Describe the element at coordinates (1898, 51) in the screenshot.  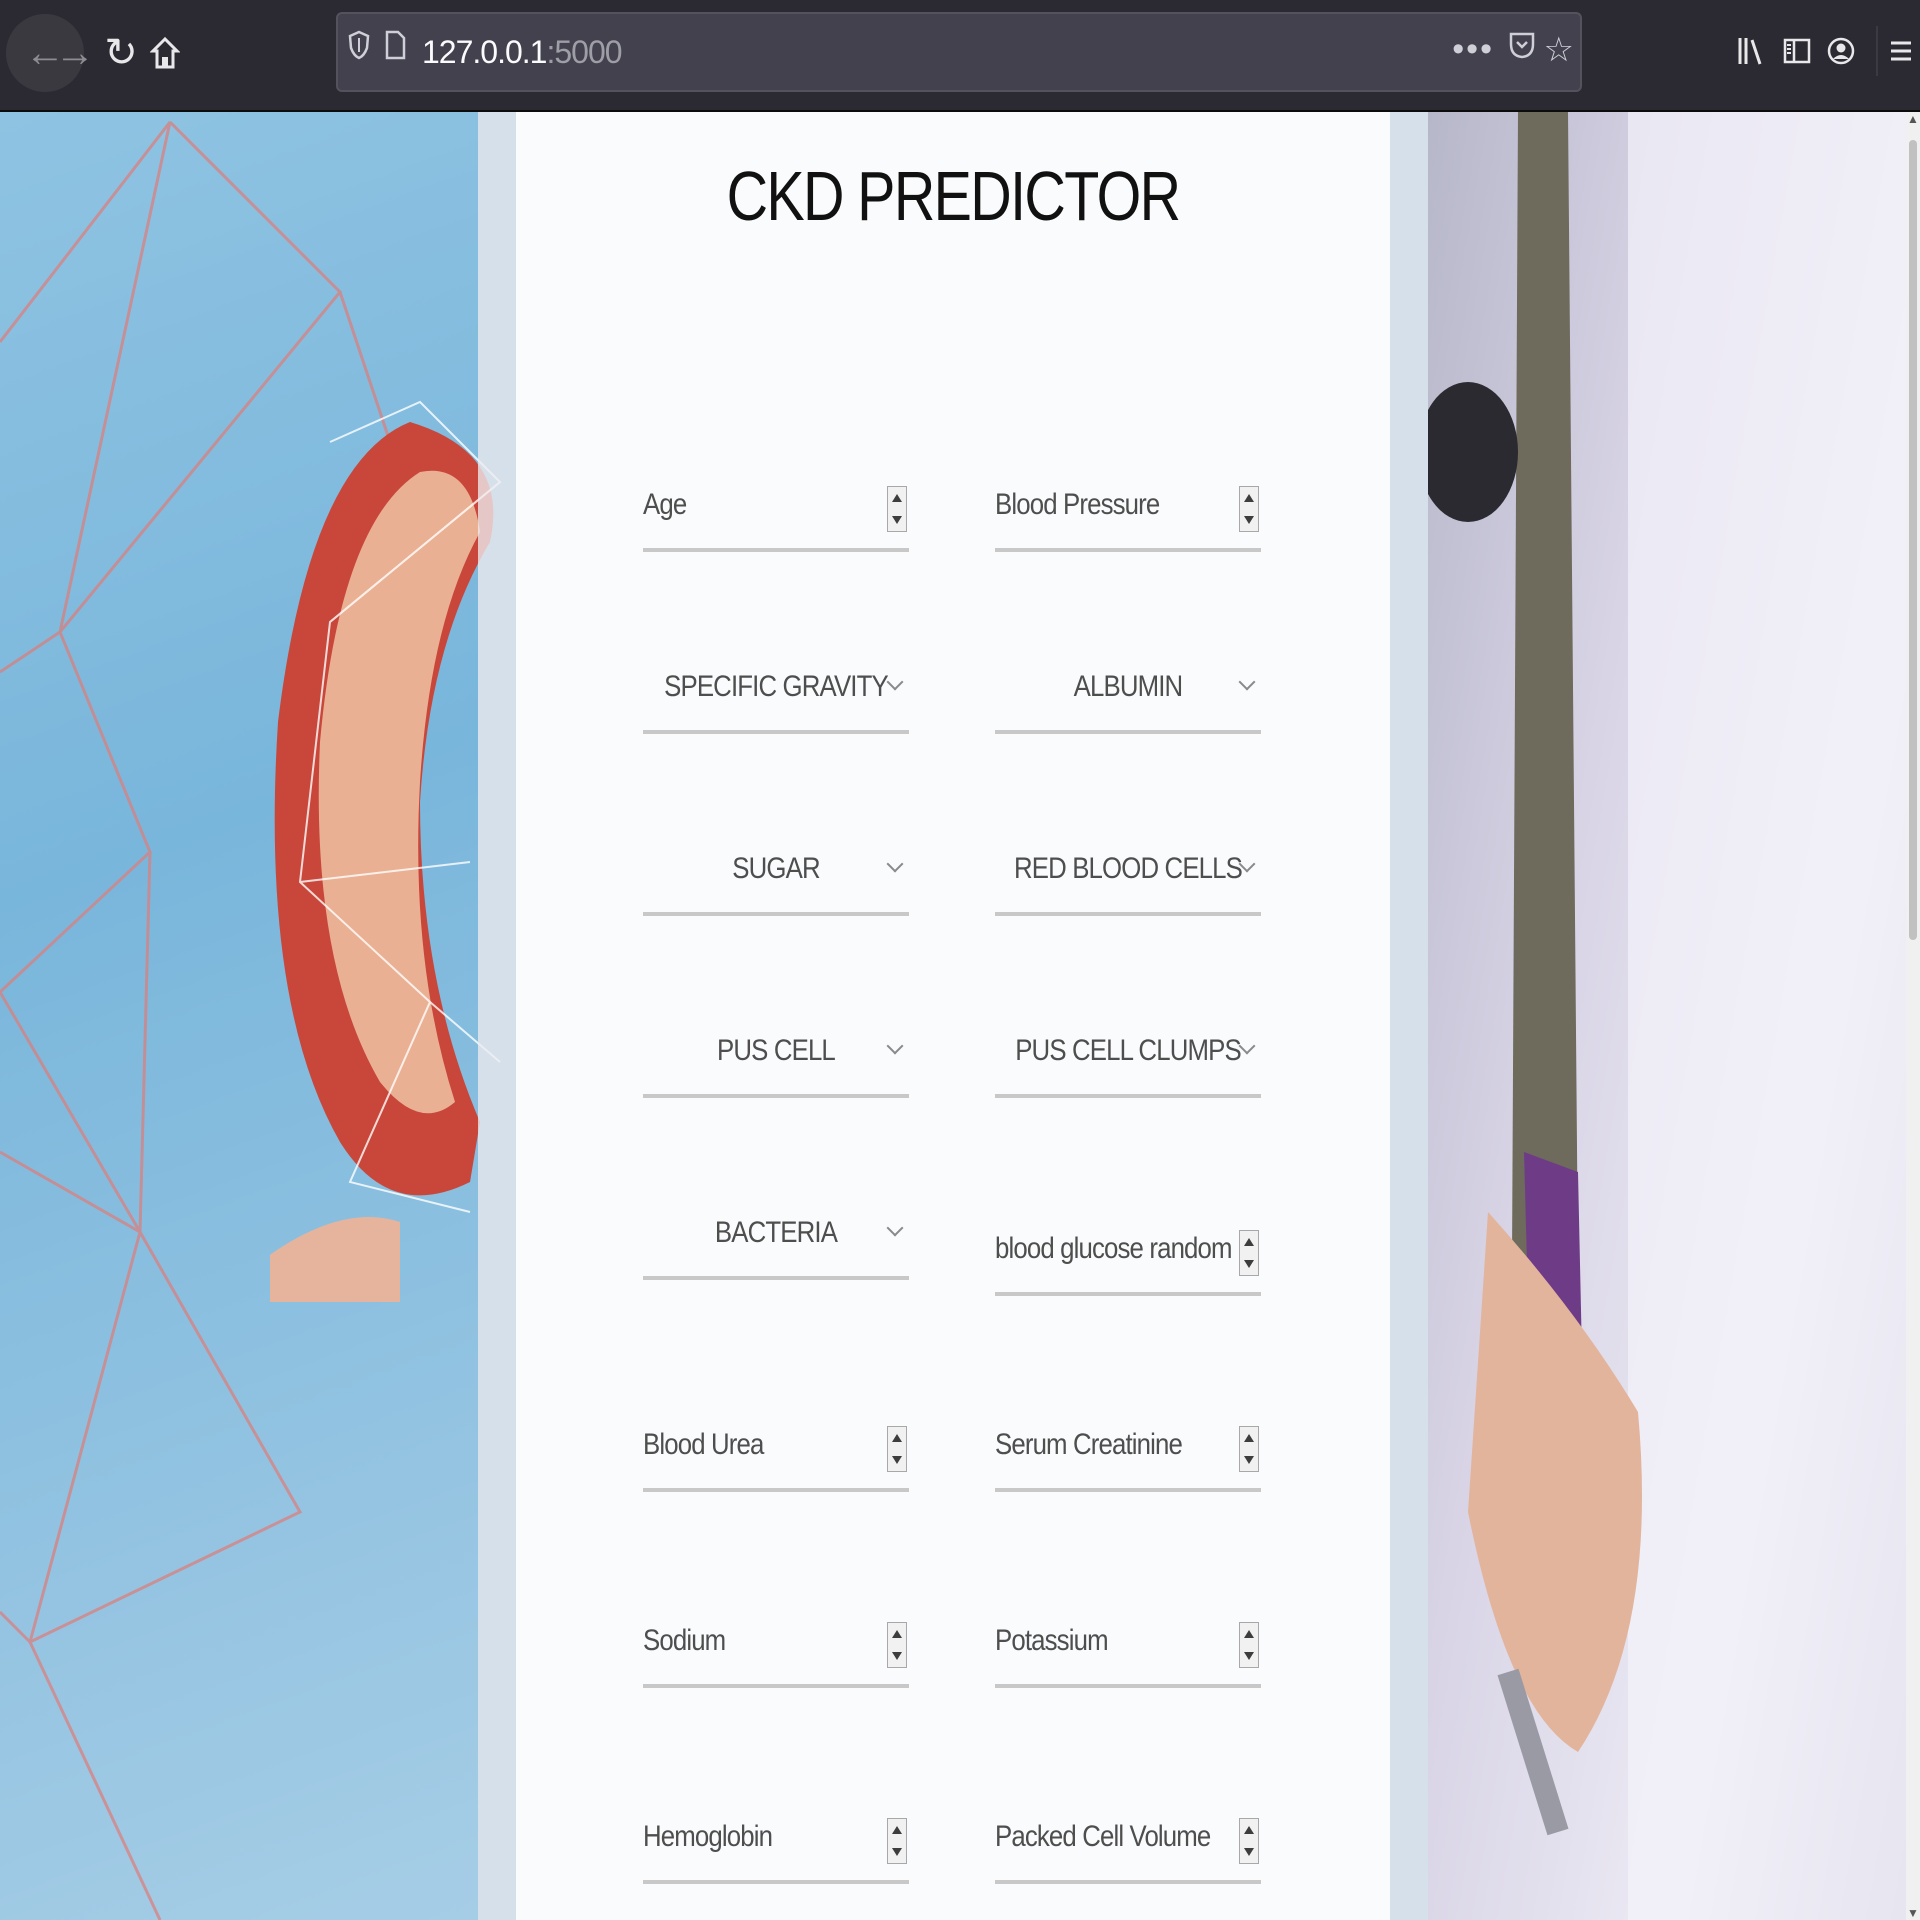
I see `hamburger-menu-icon` at that location.